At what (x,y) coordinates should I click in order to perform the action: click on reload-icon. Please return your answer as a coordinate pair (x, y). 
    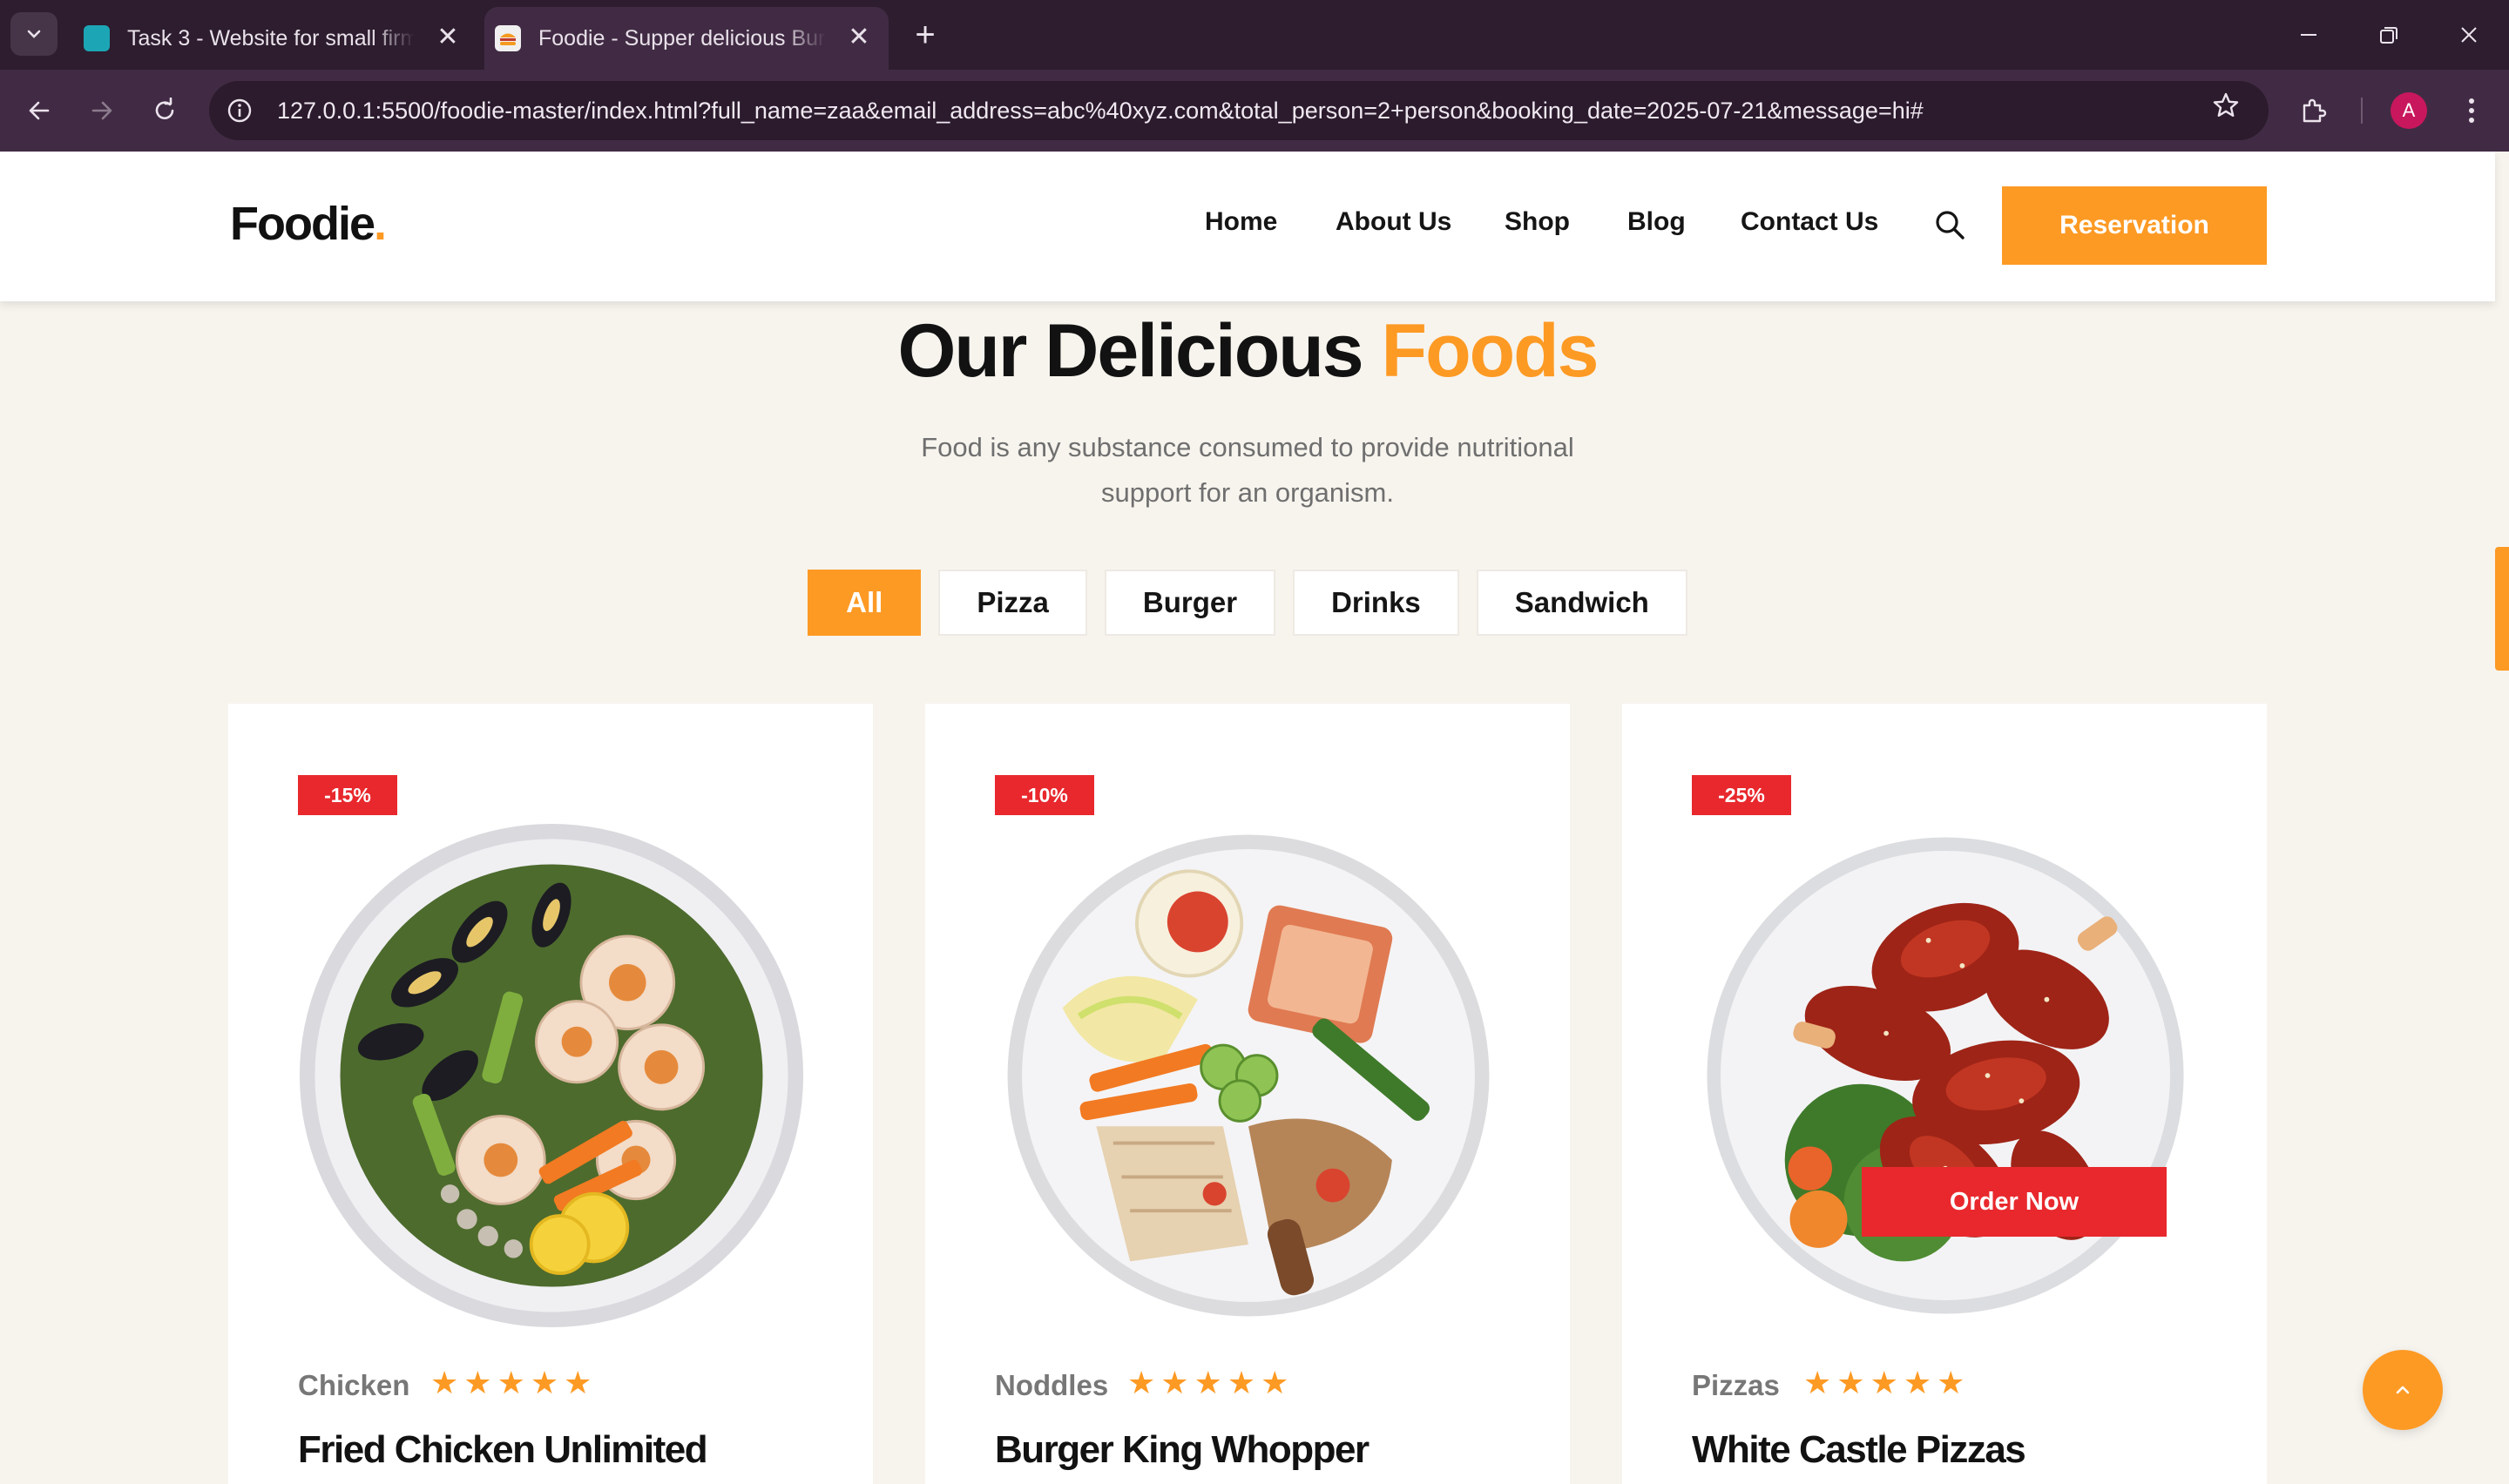
    Looking at the image, I should click on (164, 110).